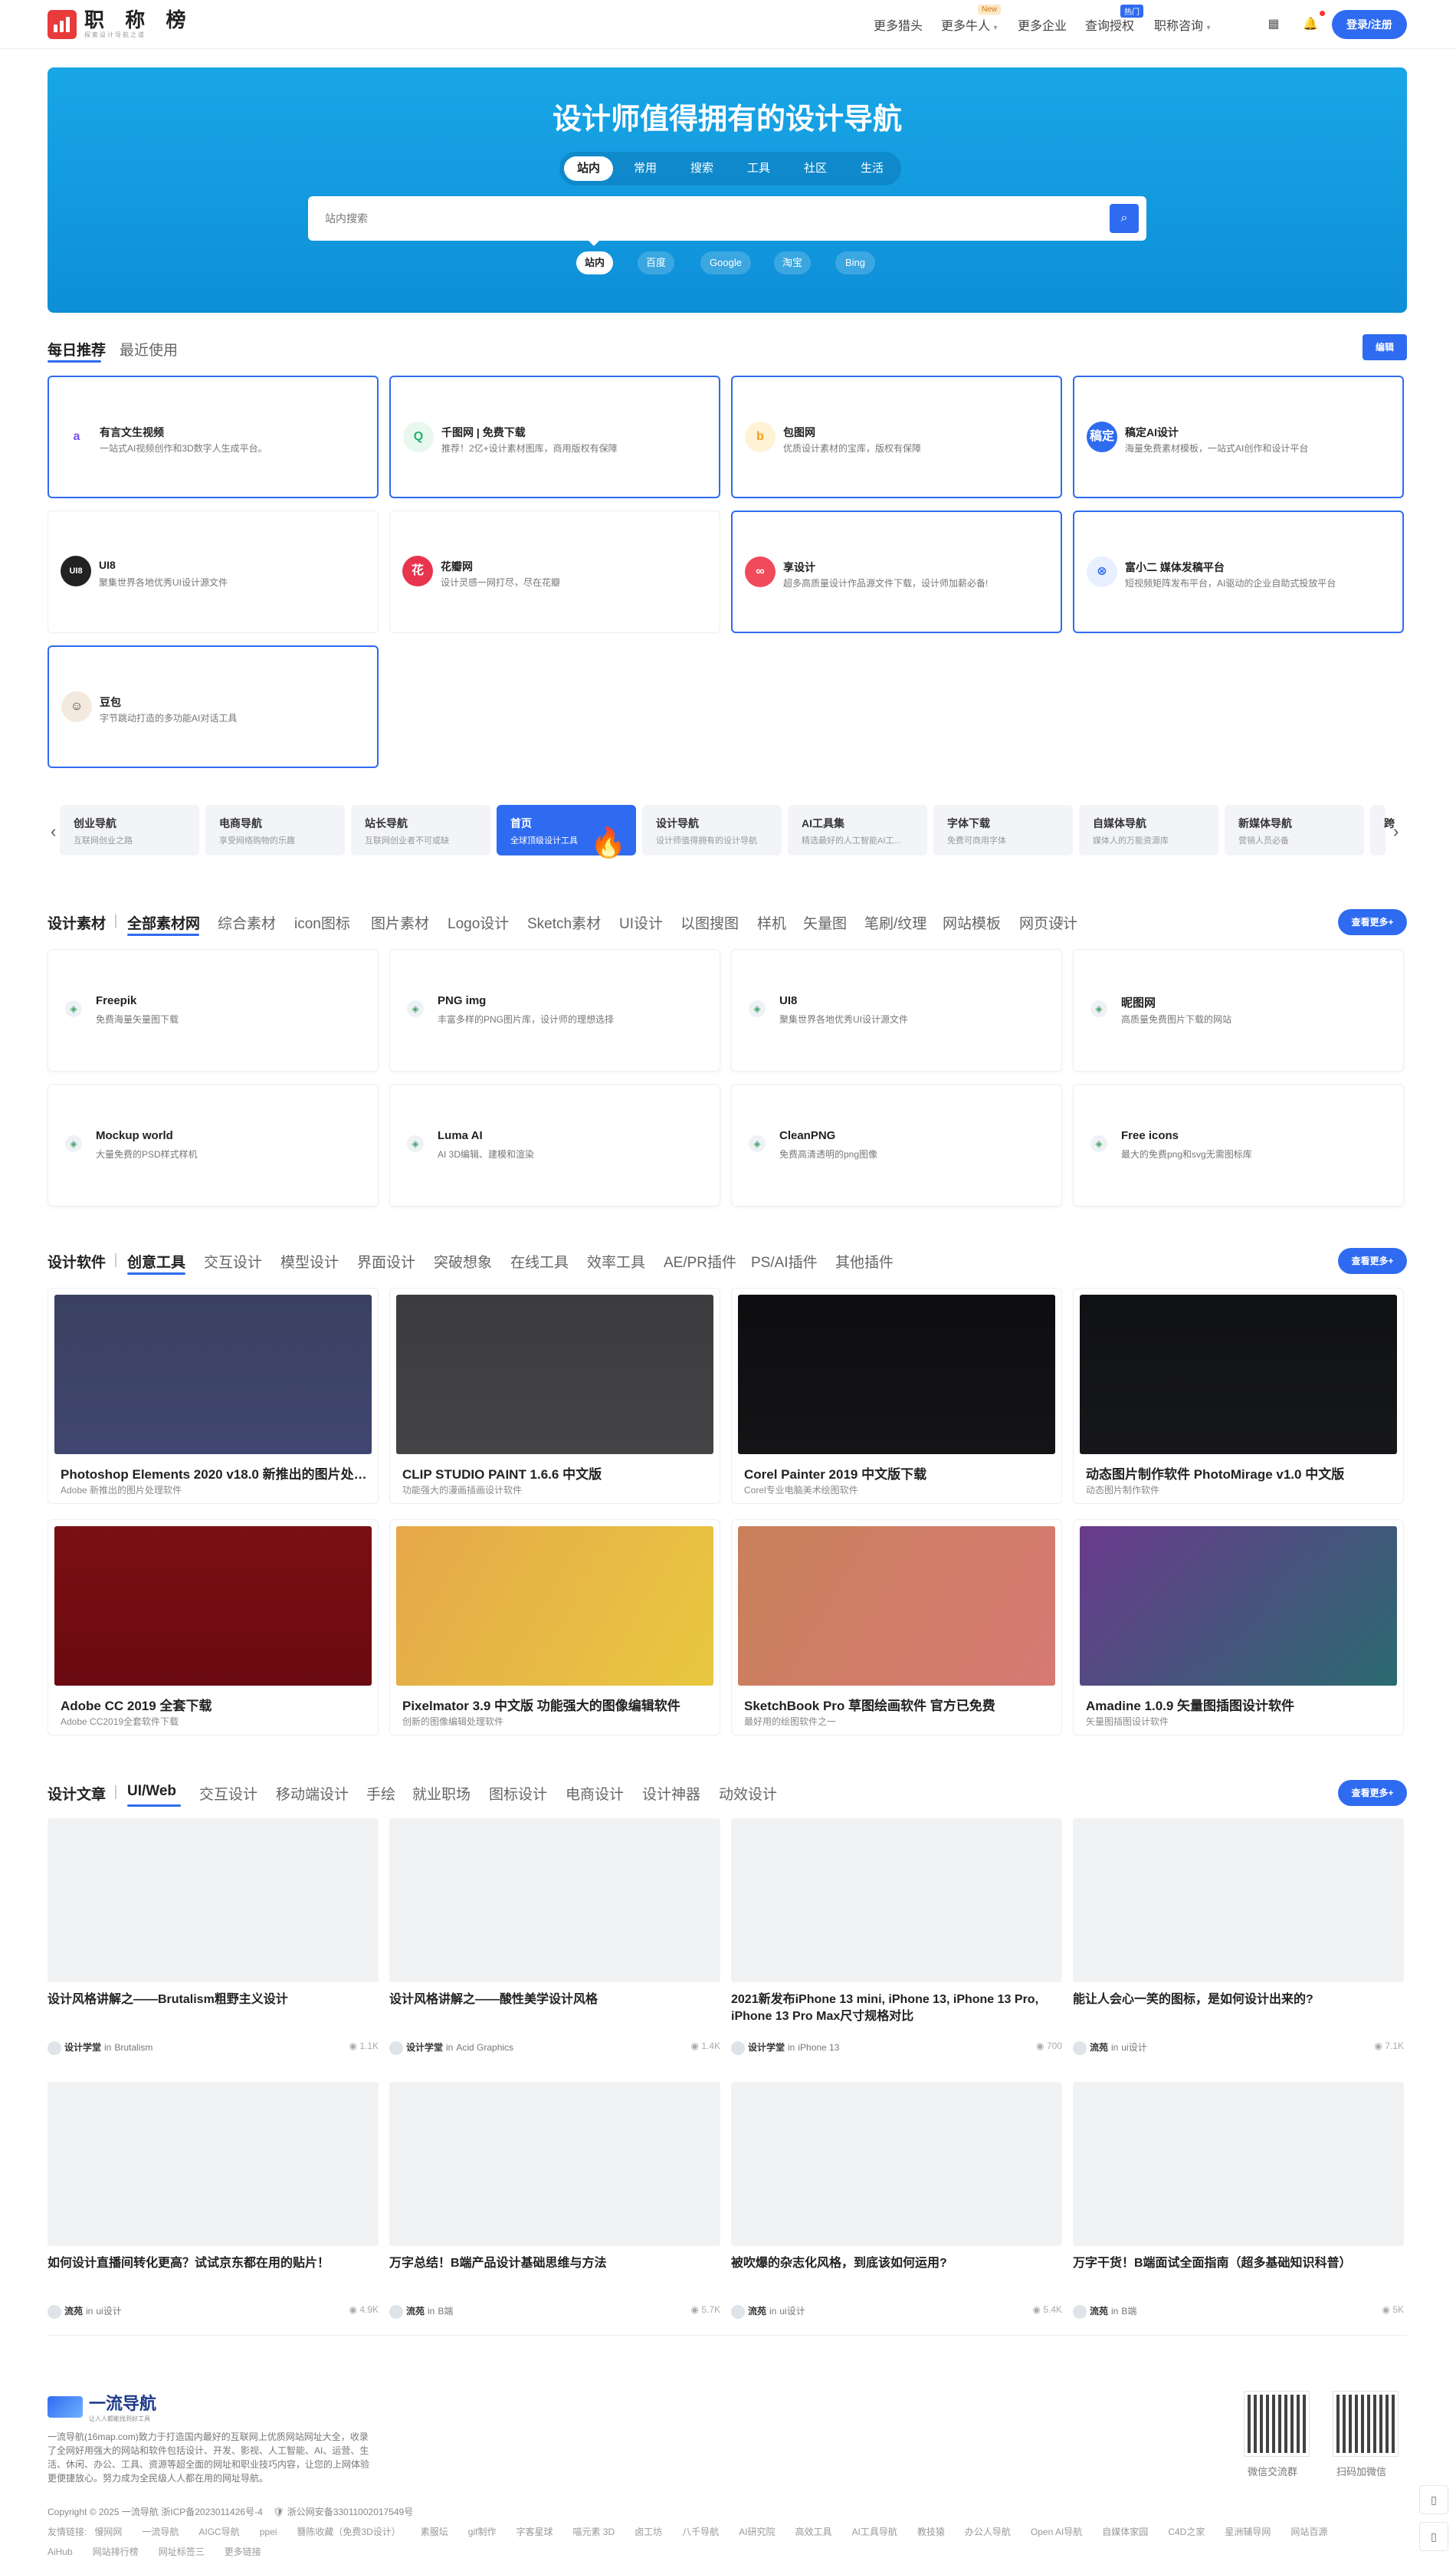  What do you see at coordinates (855, 262) in the screenshot?
I see `engine-bing: Bing` at bounding box center [855, 262].